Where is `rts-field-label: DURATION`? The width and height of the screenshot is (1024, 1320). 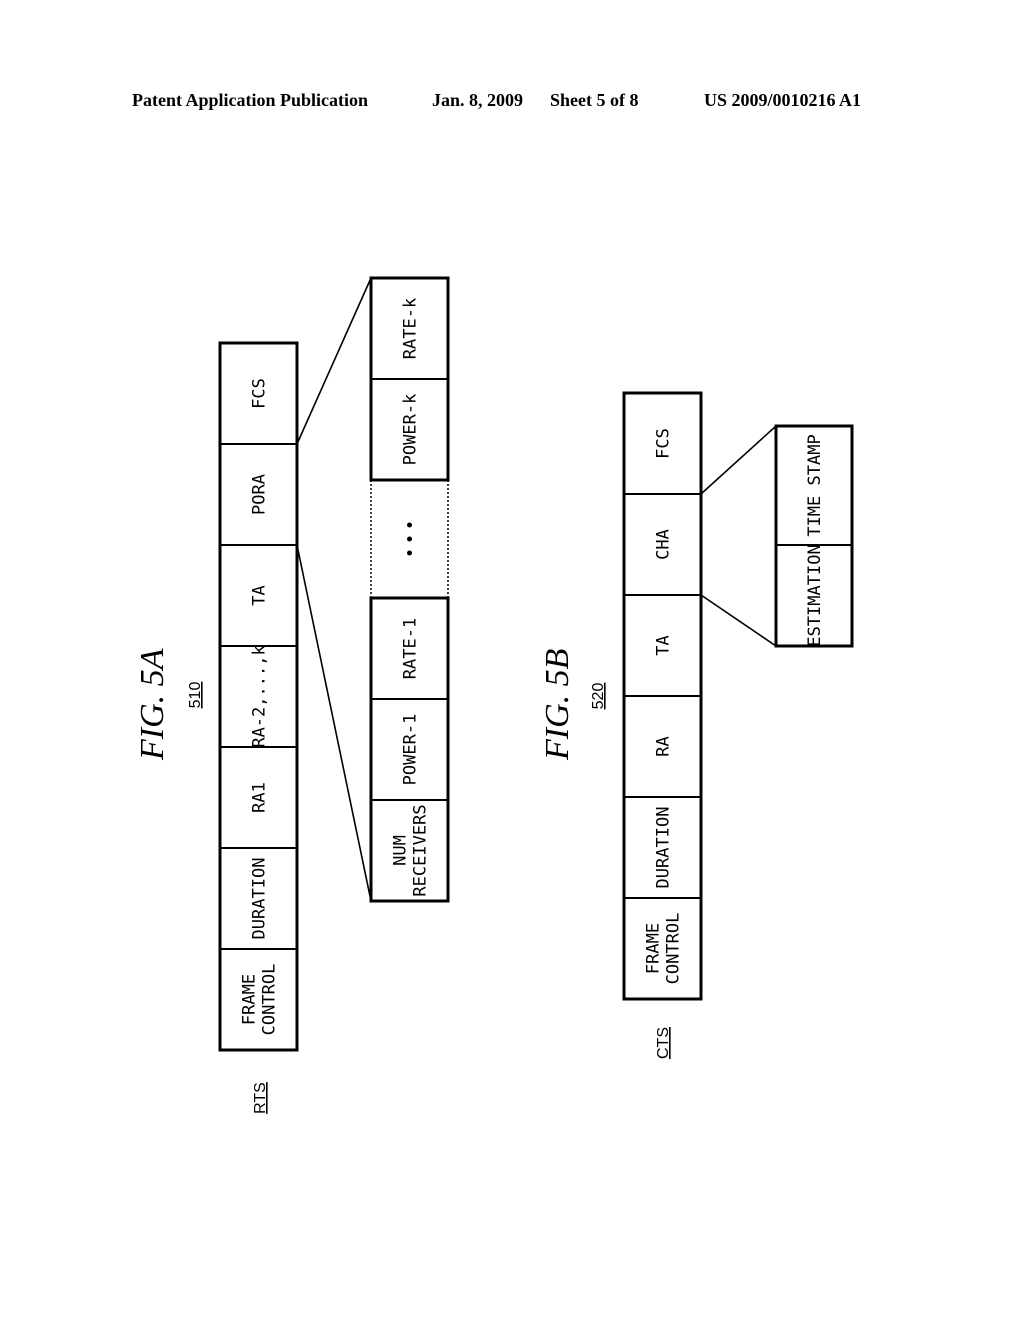 rts-field-label: DURATION is located at coordinates (260, 899).